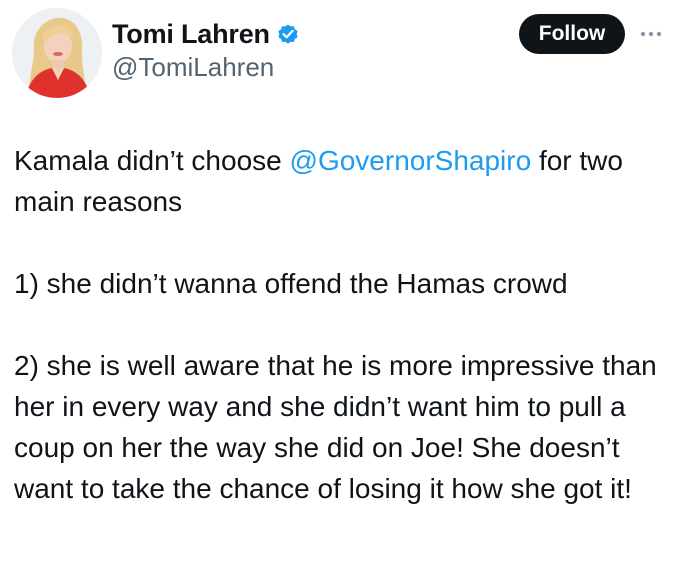 Image resolution: width=680 pixels, height=575 pixels. I want to click on user-handle: @TomiLahren, so click(193, 67).